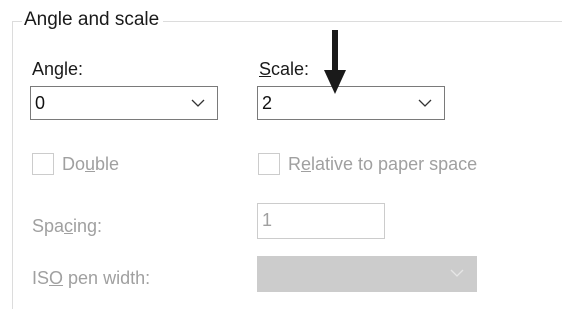 This screenshot has height=309, width=562. What do you see at coordinates (67, 226) in the screenshot?
I see `spacing-label: Spacing:` at bounding box center [67, 226].